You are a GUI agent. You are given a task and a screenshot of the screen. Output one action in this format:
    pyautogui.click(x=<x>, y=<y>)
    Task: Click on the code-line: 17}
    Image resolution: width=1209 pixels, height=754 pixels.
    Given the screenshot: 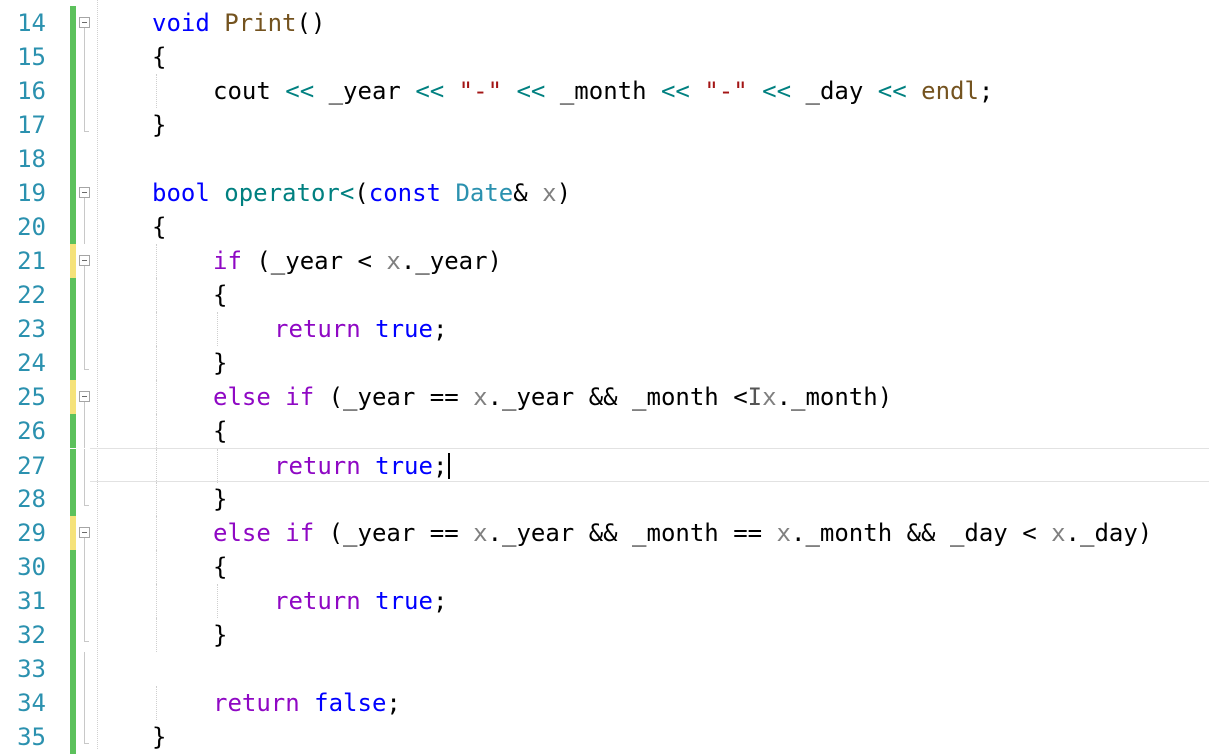 What is the action you would take?
    pyautogui.click(x=604, y=125)
    